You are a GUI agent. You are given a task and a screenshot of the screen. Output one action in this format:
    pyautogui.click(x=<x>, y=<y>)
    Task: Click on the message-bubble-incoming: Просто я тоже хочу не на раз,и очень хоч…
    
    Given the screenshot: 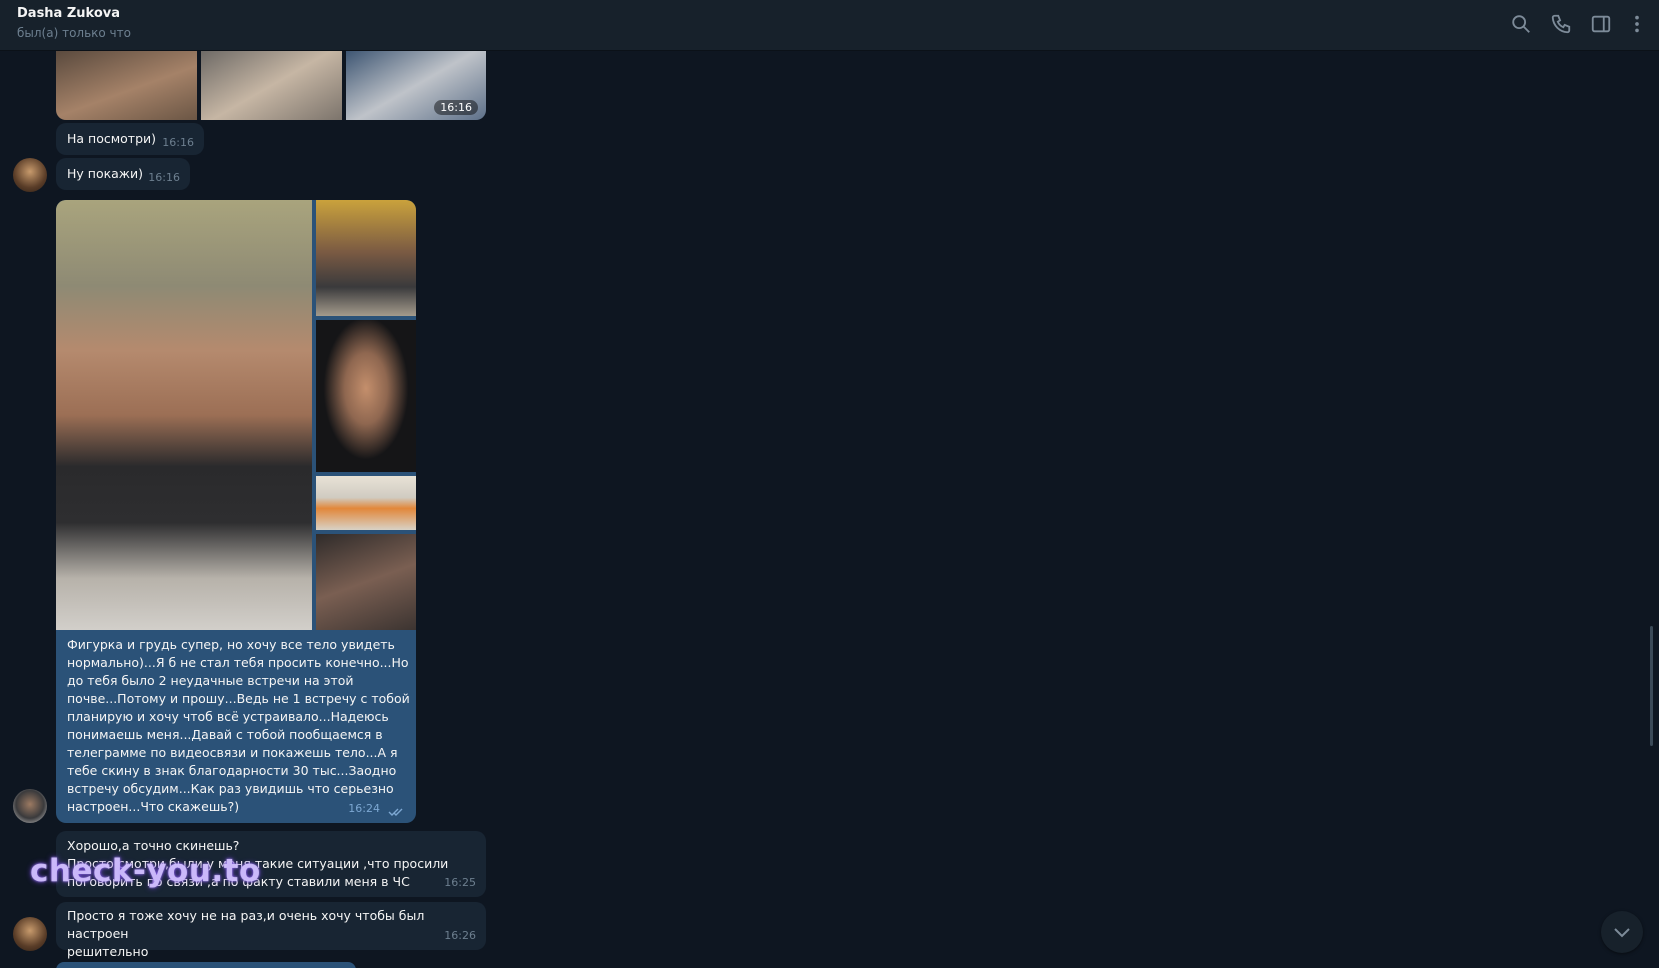 What is the action you would take?
    pyautogui.click(x=271, y=930)
    